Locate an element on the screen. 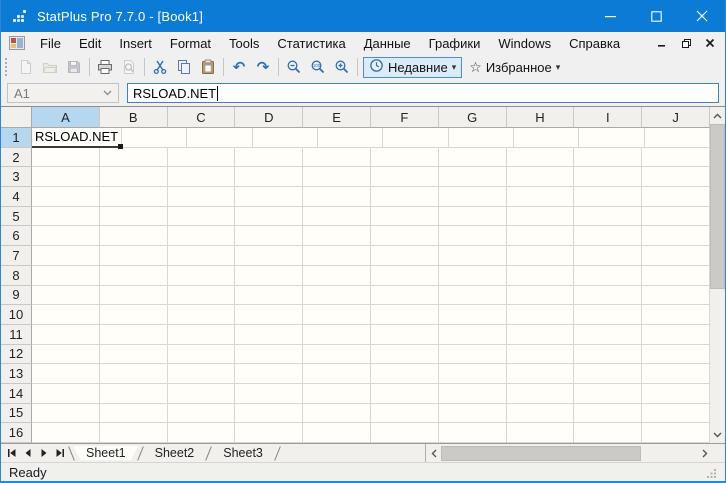  cell-C14 is located at coordinates (201, 393).